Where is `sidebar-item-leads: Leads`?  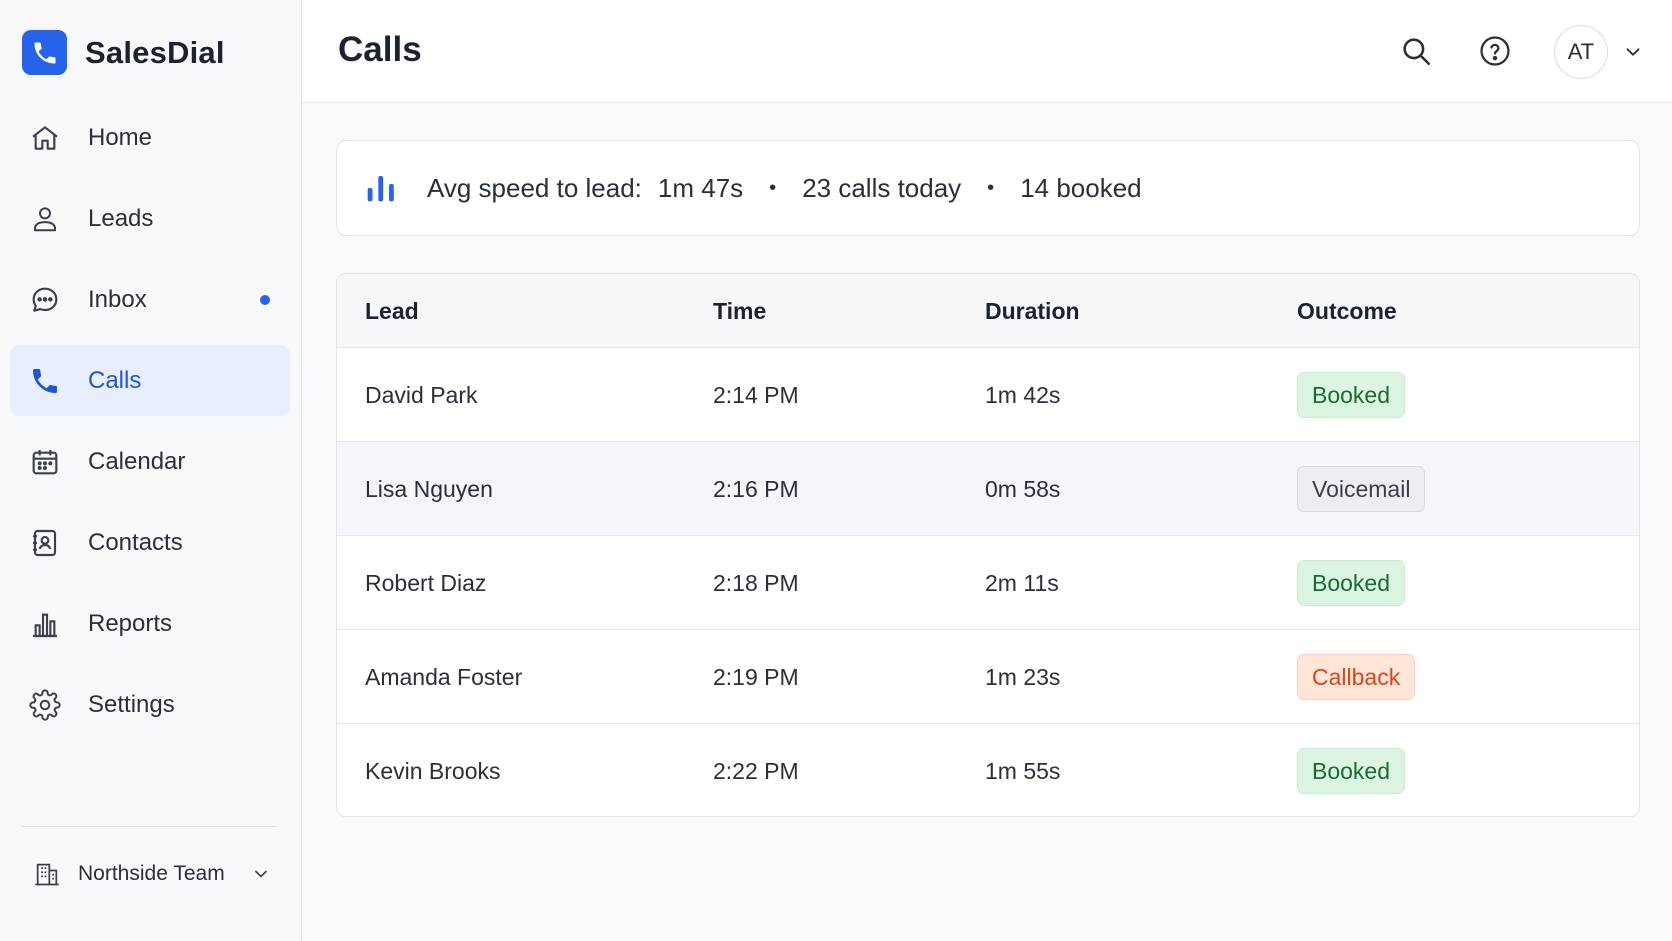
sidebar-item-leads: Leads is located at coordinates (150, 218).